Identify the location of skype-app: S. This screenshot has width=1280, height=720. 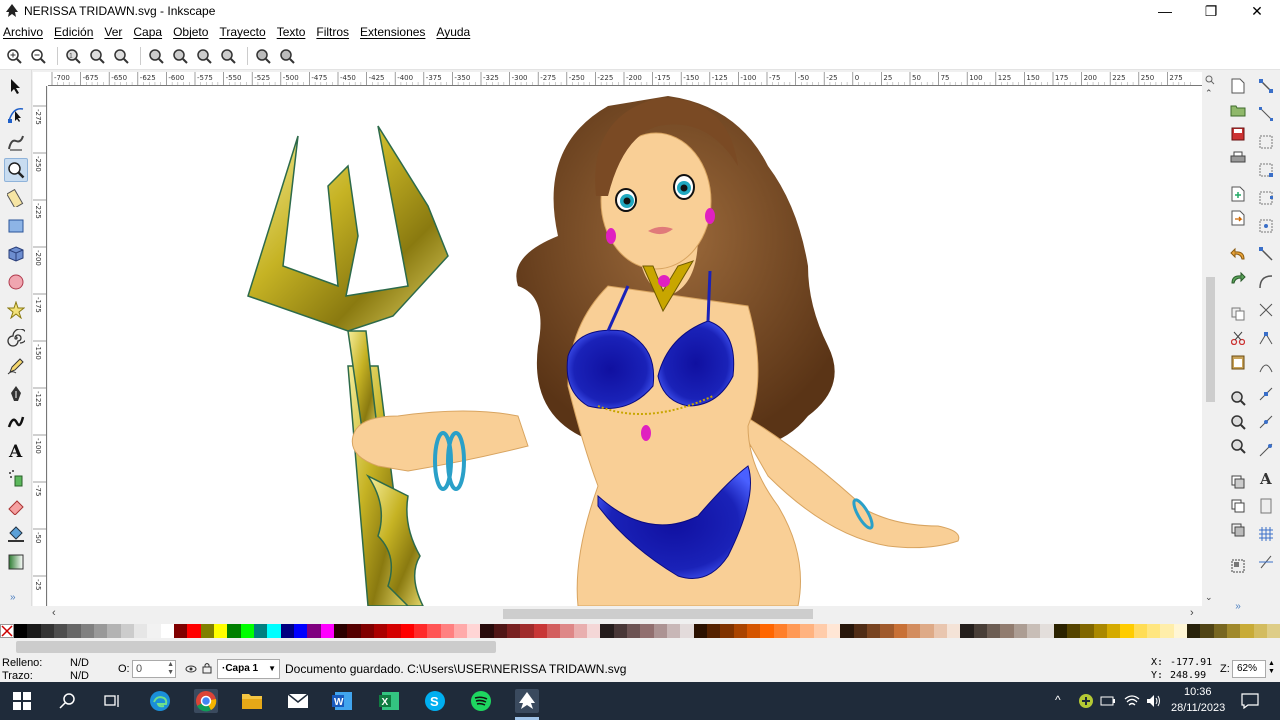
(435, 701).